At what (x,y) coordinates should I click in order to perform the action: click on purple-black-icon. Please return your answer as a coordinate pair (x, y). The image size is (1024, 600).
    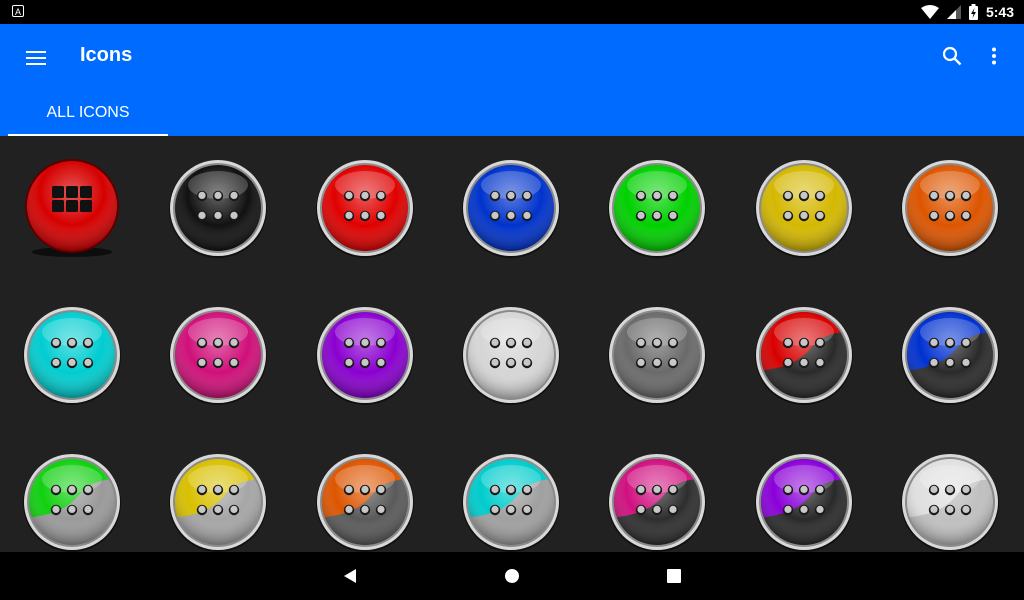
    Looking at the image, I should click on (803, 503).